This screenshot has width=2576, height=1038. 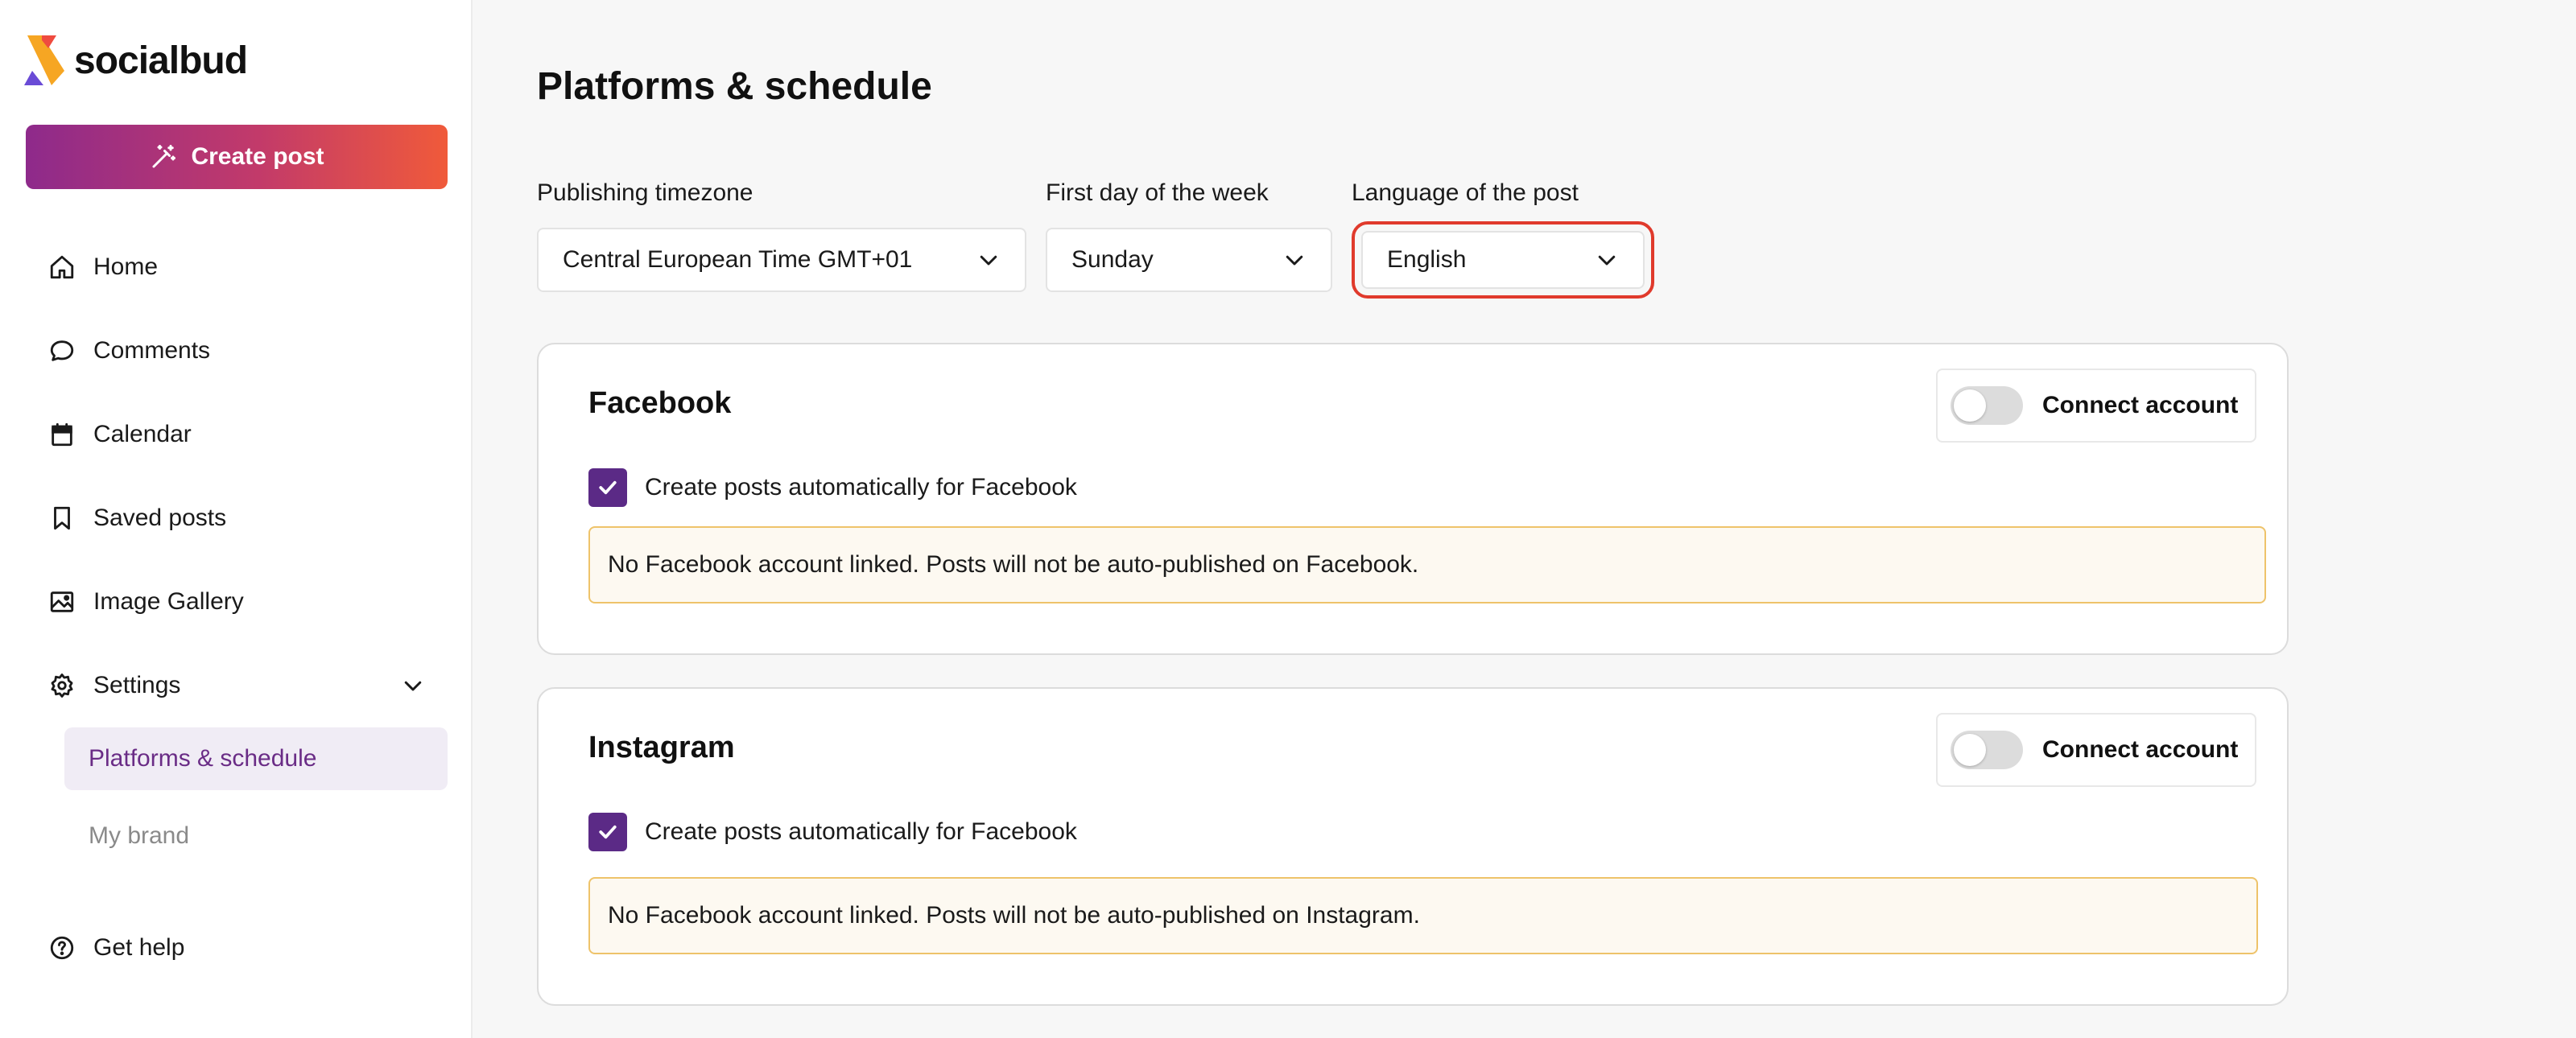 I want to click on language-value: English, so click(x=1427, y=259).